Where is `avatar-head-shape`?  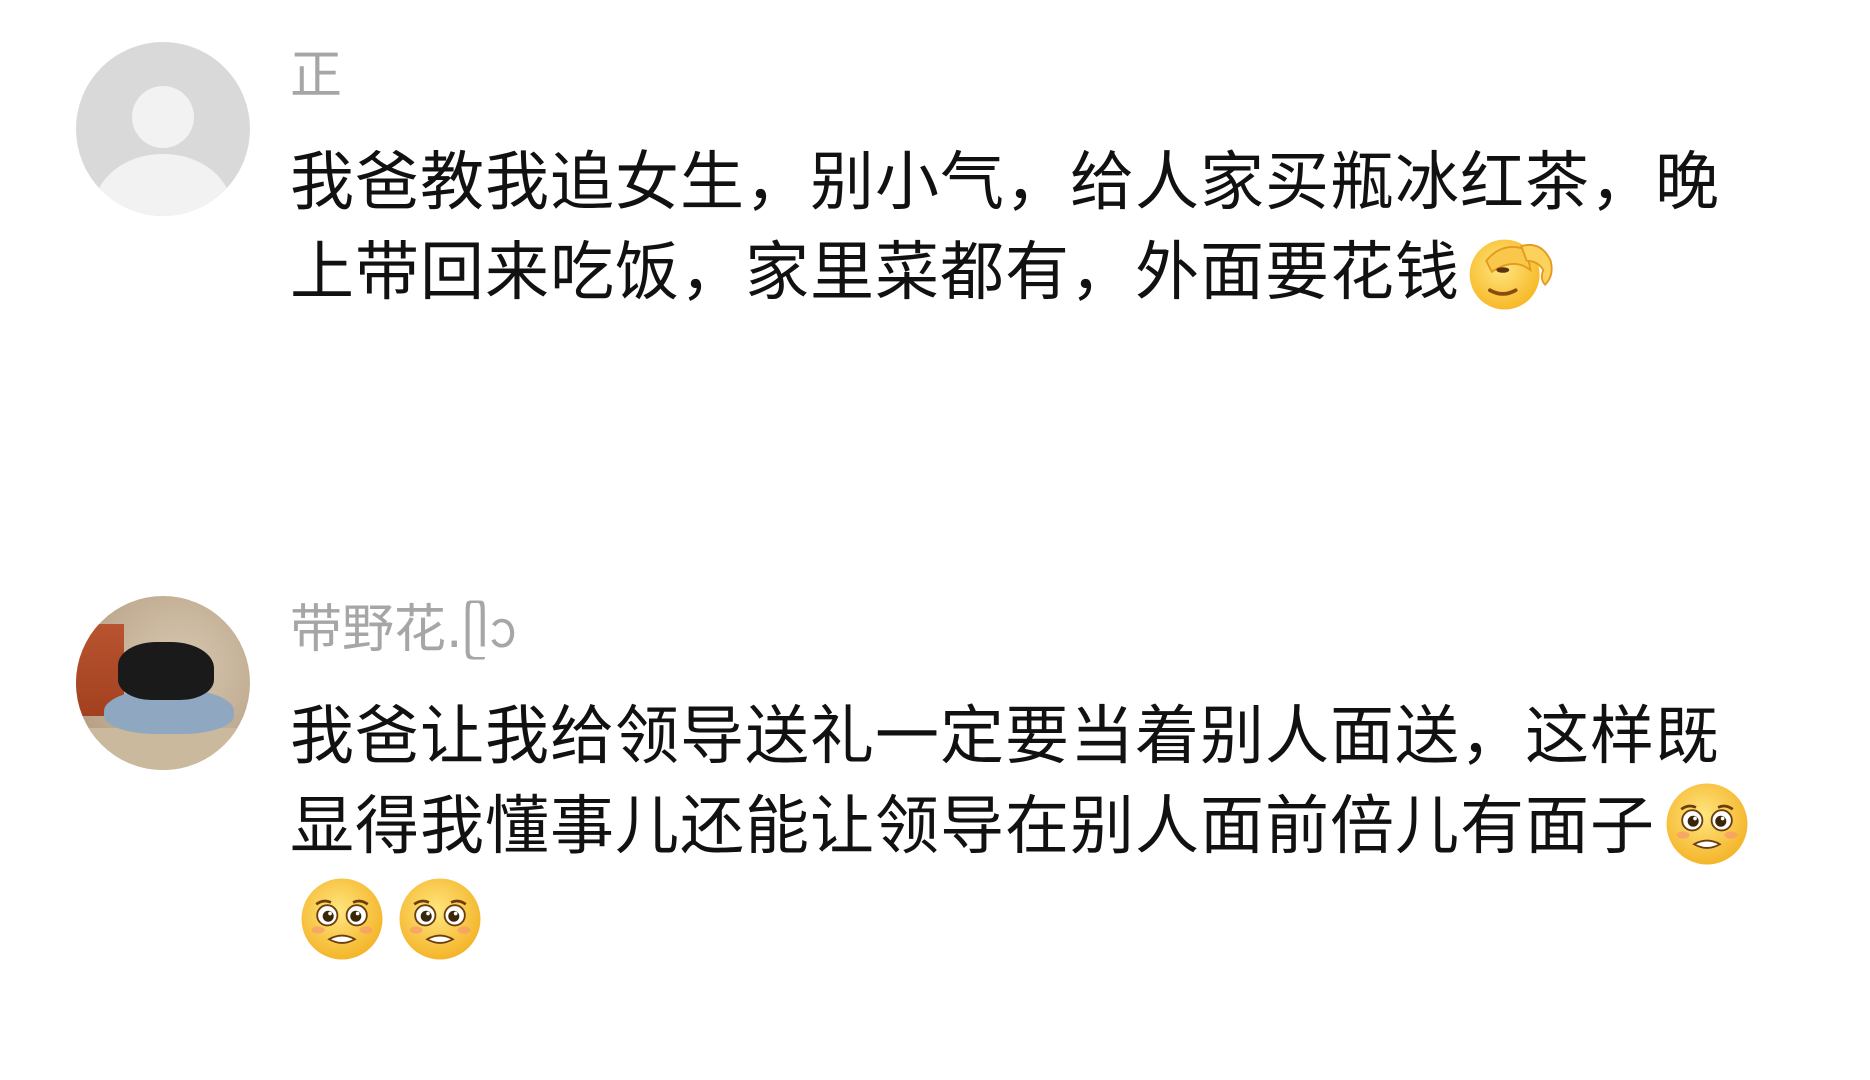
avatar-head-shape is located at coordinates (163, 117).